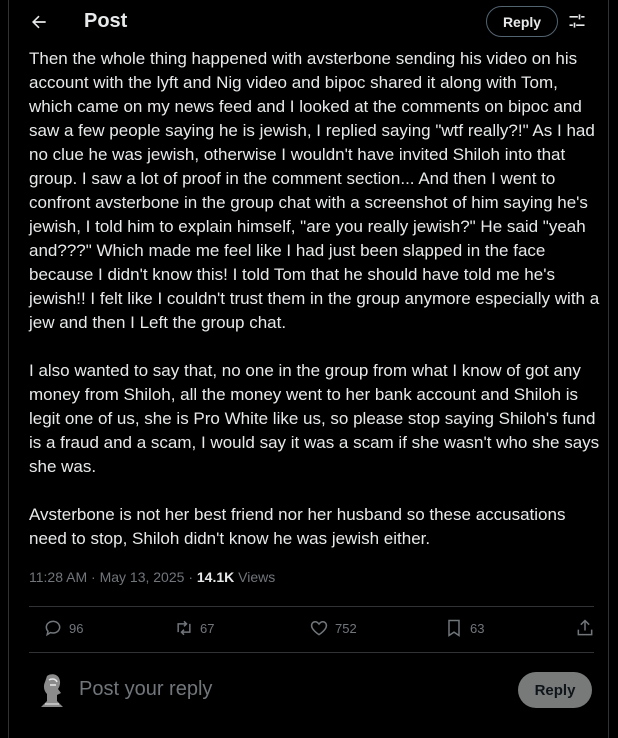 This screenshot has width=618, height=738. I want to click on repost-action: 67, so click(194, 628).